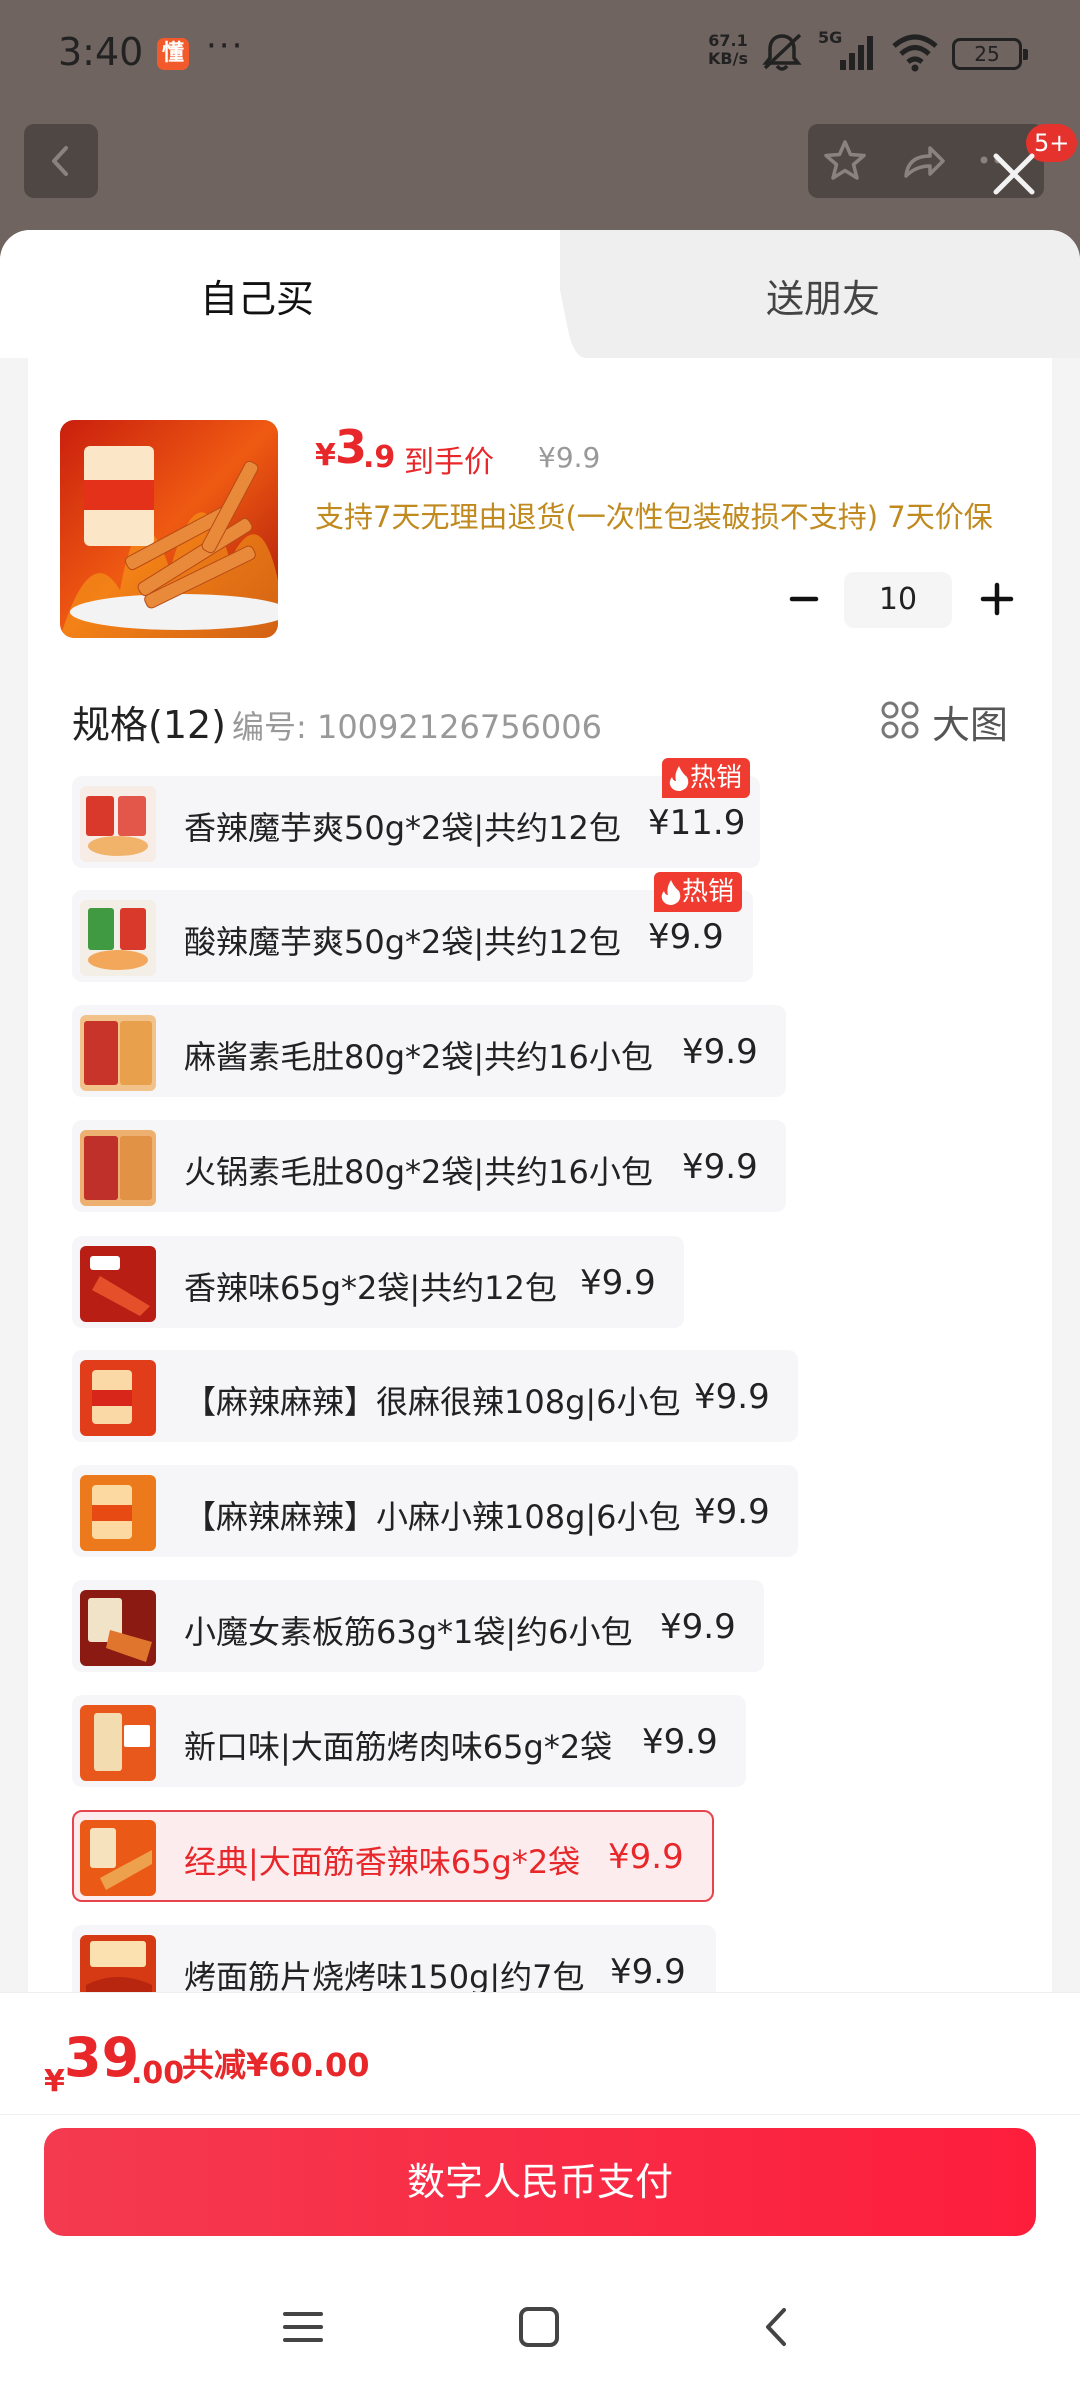 This screenshot has width=1080, height=2400. Describe the element at coordinates (923, 161) in the screenshot. I see `share-icon` at that location.